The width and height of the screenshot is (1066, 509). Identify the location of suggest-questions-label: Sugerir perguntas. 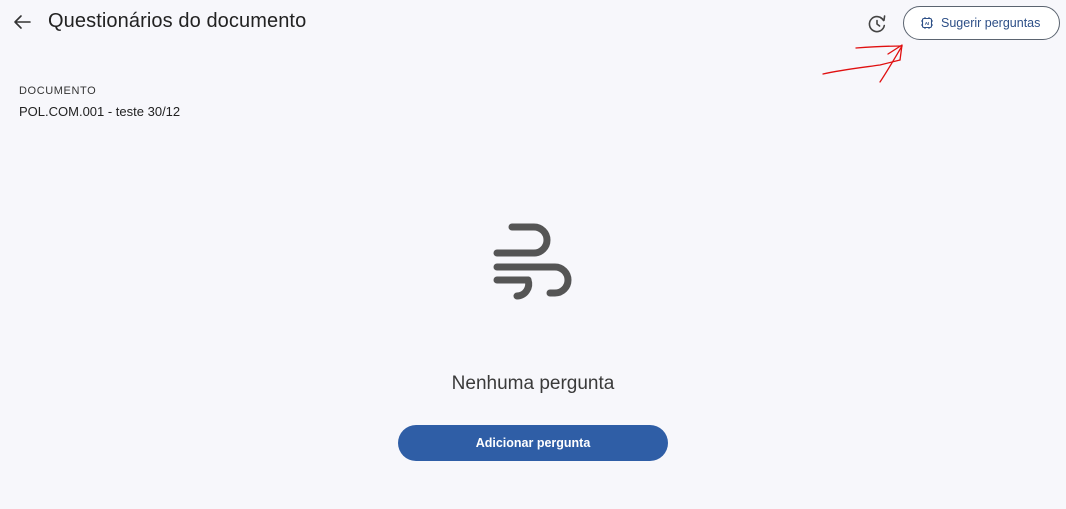
(991, 23).